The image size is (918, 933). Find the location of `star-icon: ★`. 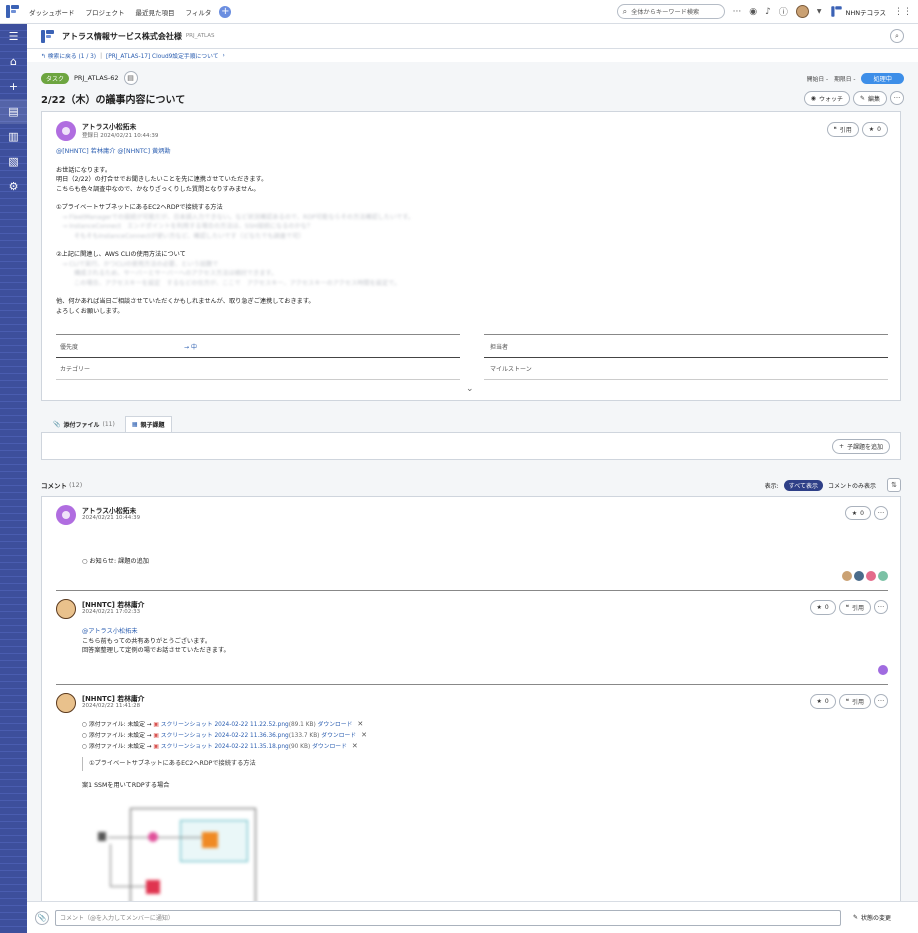

star-icon: ★ is located at coordinates (871, 129).